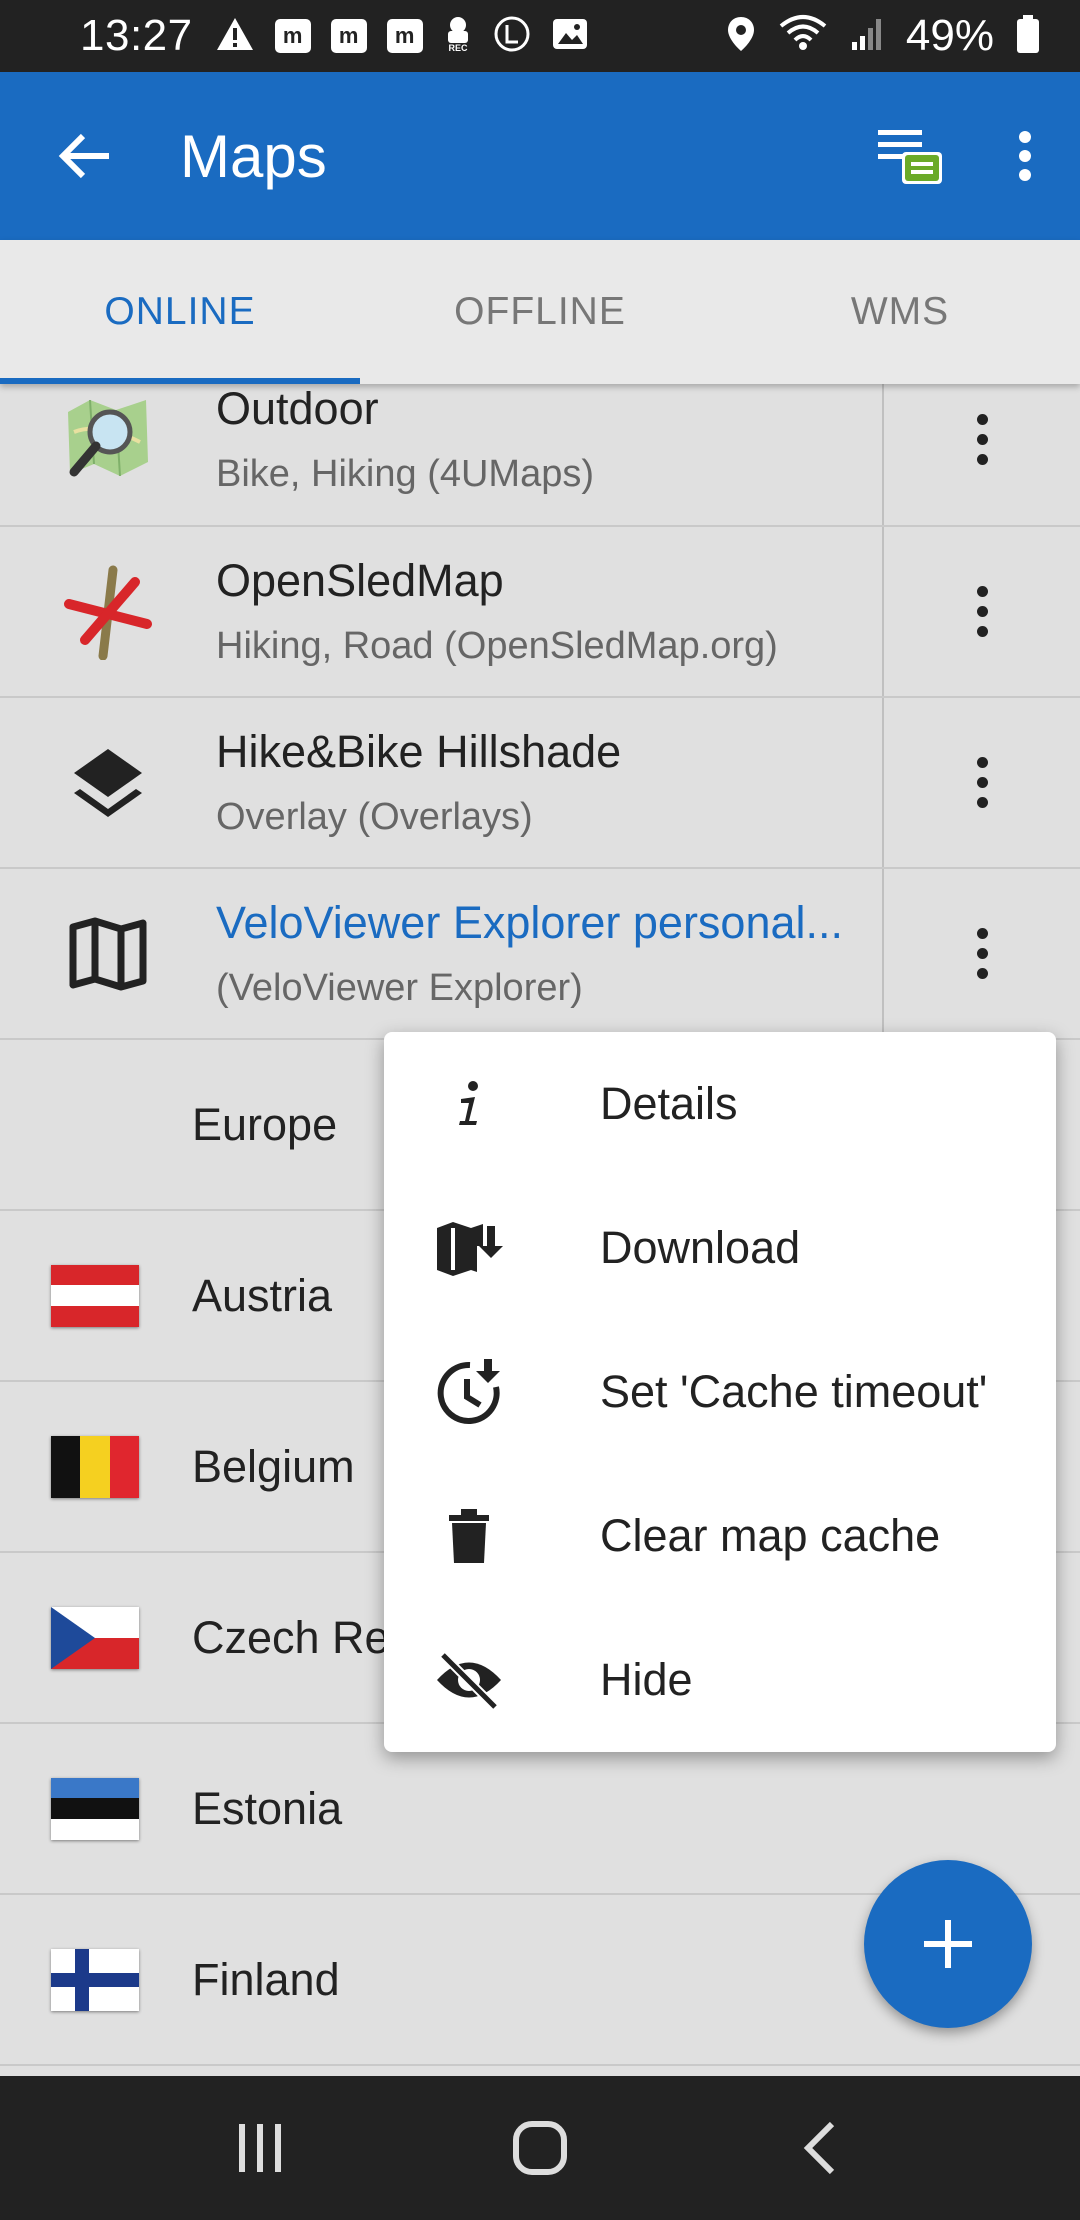  I want to click on battery-icon, so click(1028, 36).